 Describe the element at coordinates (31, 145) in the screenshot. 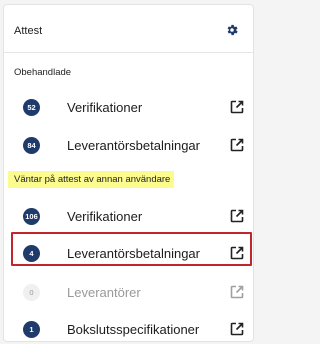

I see `count-badge: 84` at that location.